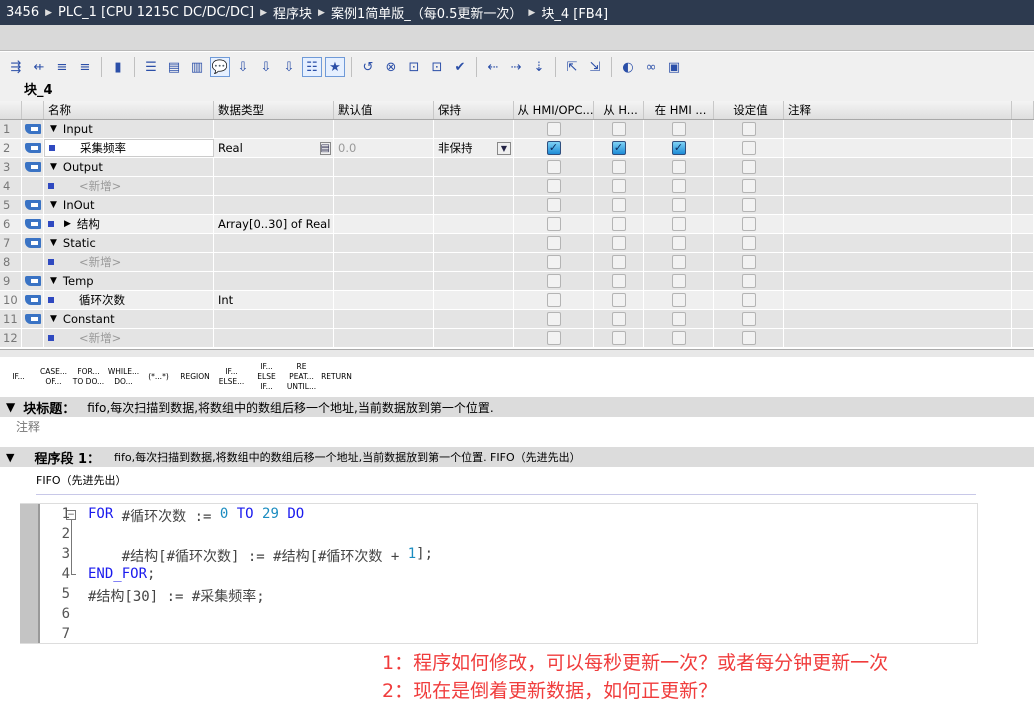 The image size is (1034, 719). Describe the element at coordinates (274, 300) in the screenshot. I see `datatype-cell: Int` at that location.